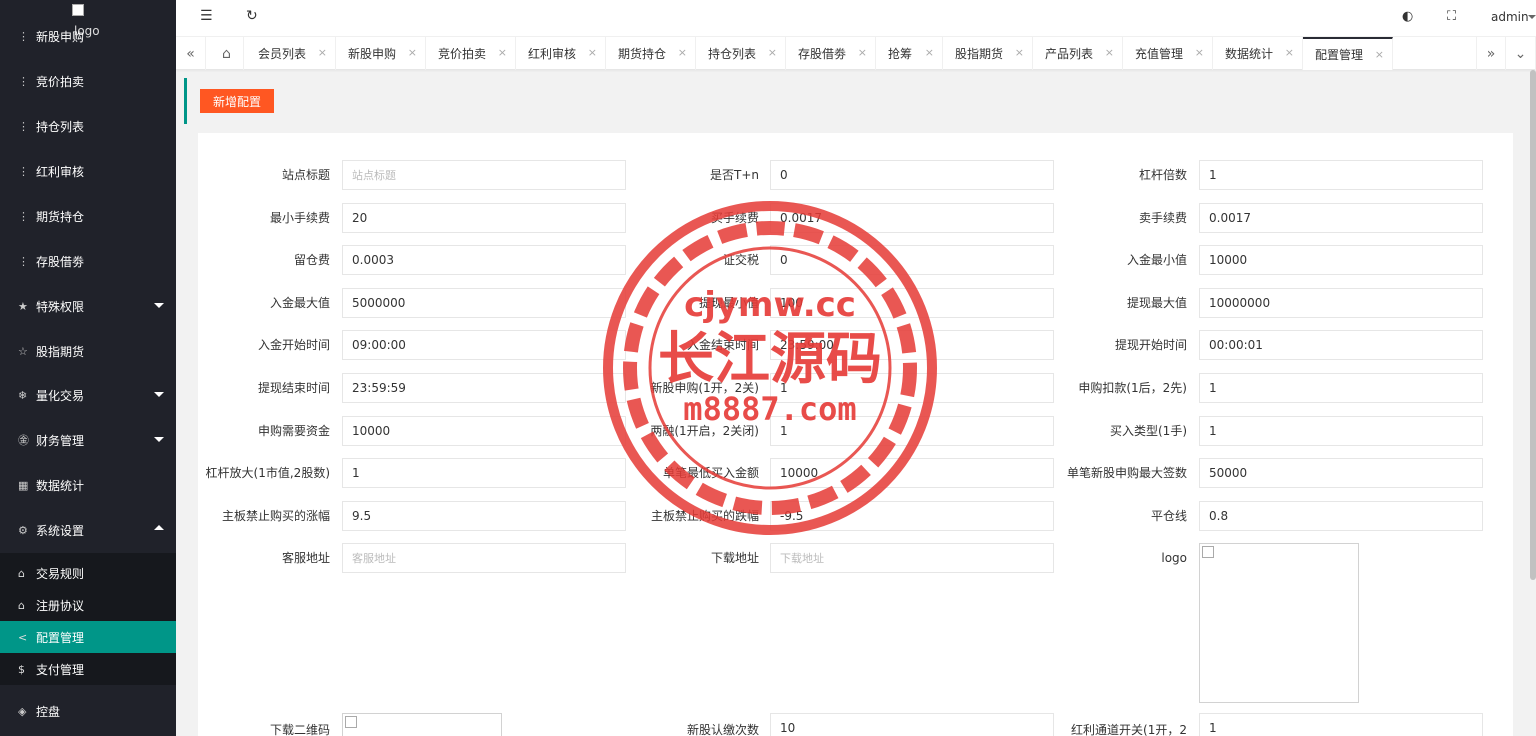 This screenshot has width=1536, height=736. I want to click on tab-label: 期货持仓, so click(642, 54).